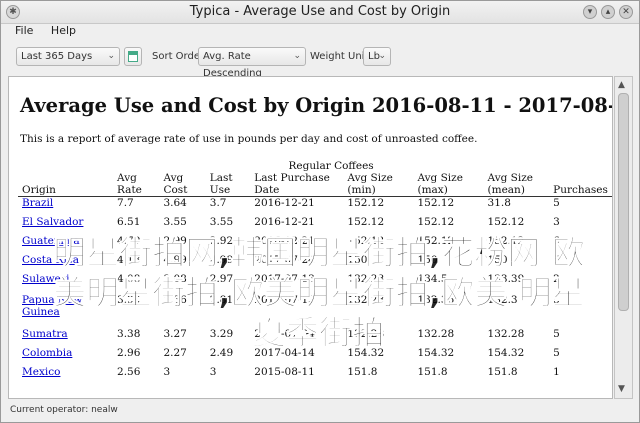 The height and width of the screenshot is (423, 640). I want to click on sort-order-select: Avg. Rate Descending ⌄, so click(252, 63).